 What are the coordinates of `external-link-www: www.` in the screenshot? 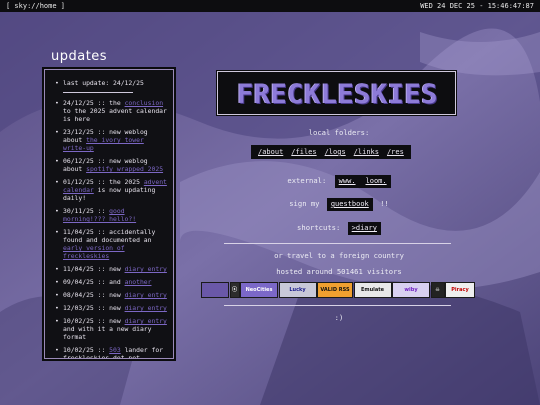 It's located at (347, 181).